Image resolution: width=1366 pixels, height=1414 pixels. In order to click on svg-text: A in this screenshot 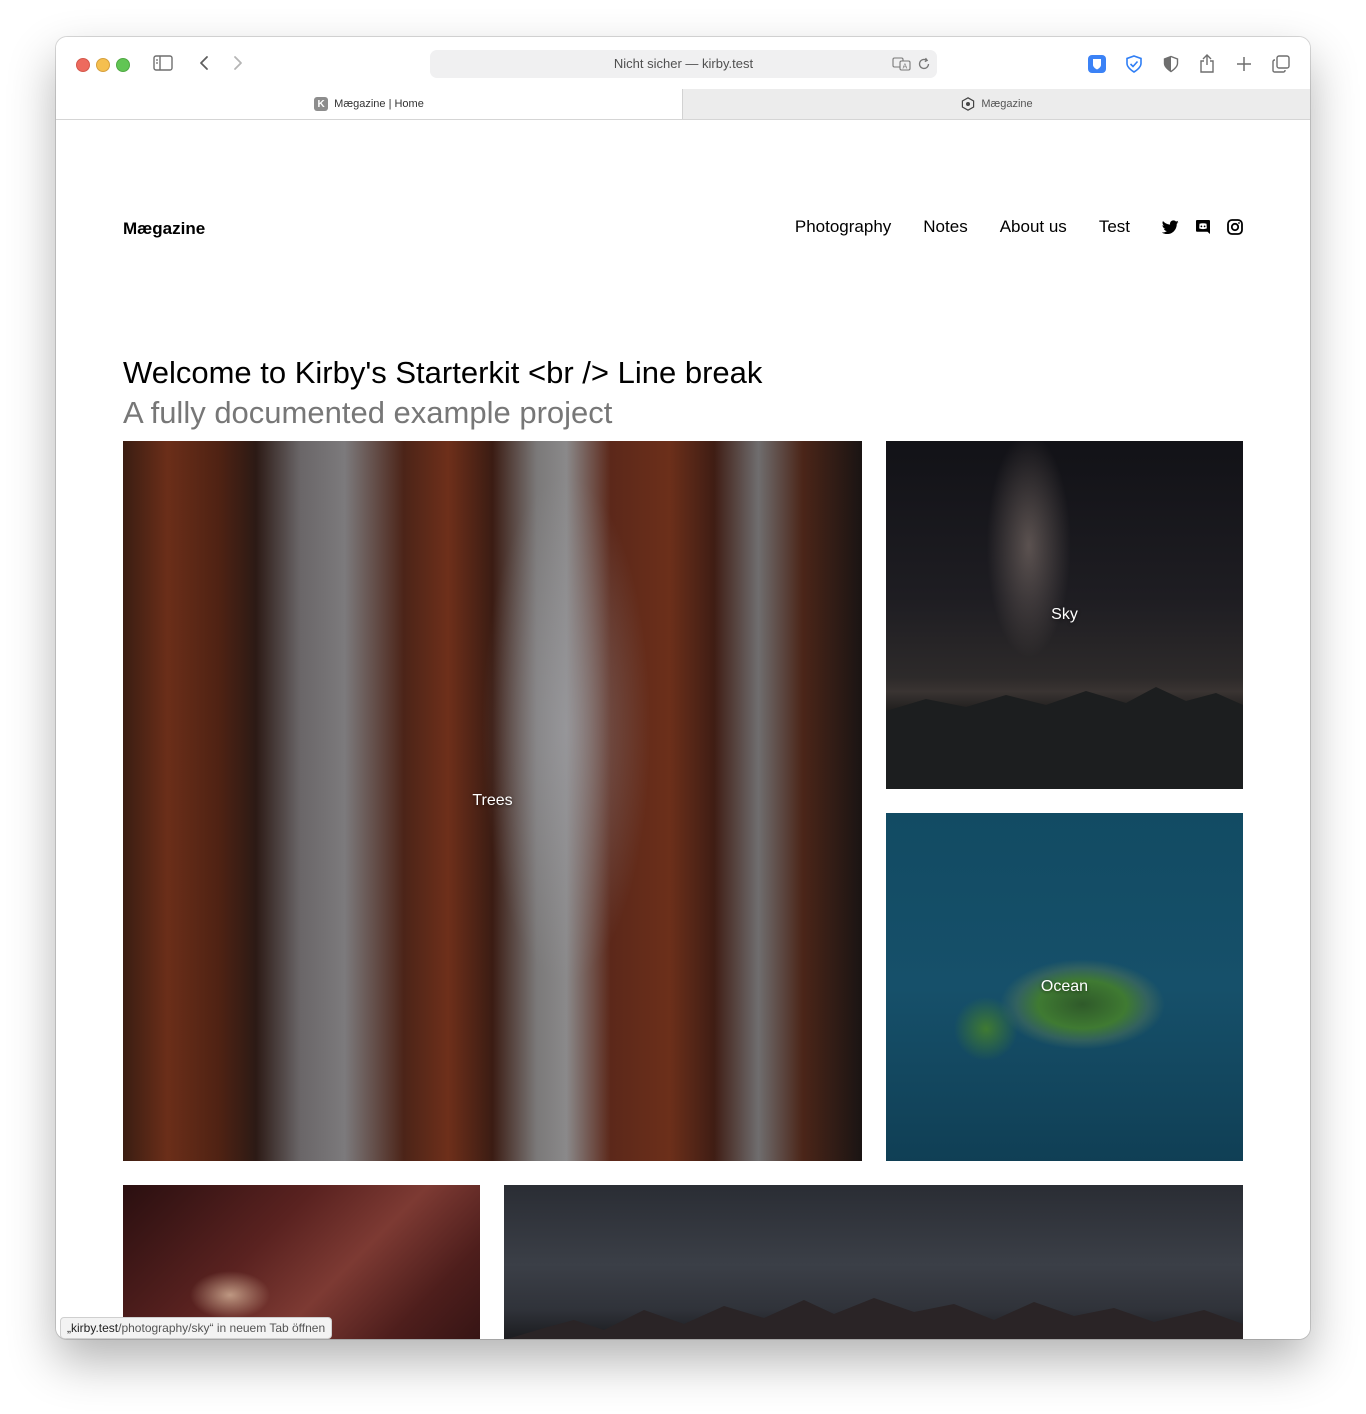, I will do `click(905, 67)`.